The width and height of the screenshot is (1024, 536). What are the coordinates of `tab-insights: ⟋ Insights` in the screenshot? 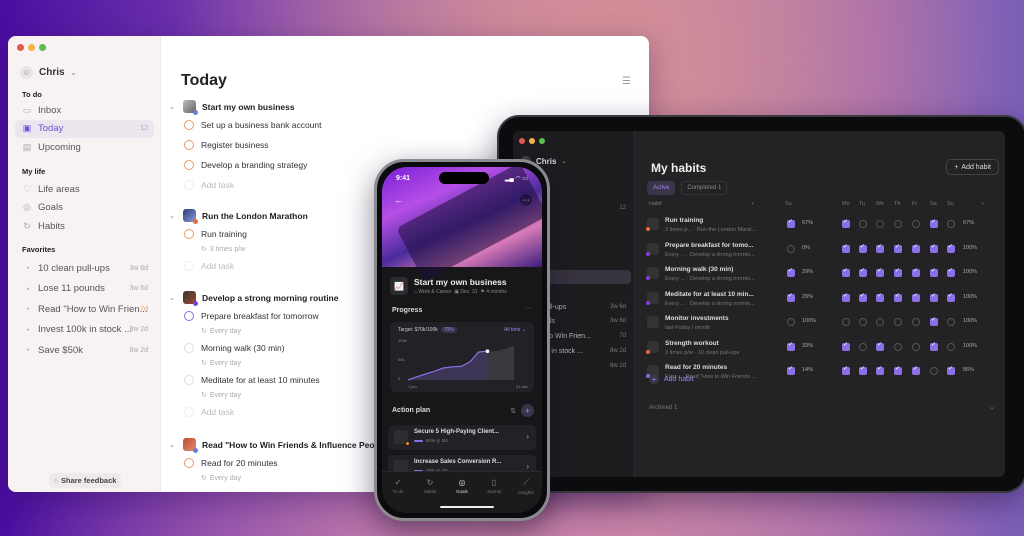 It's located at (526, 495).